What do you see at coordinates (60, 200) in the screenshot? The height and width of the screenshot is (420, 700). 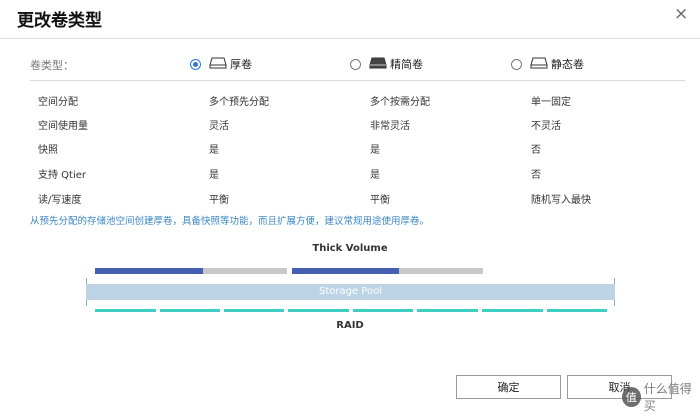 I see `row-label: 读/写速度` at bounding box center [60, 200].